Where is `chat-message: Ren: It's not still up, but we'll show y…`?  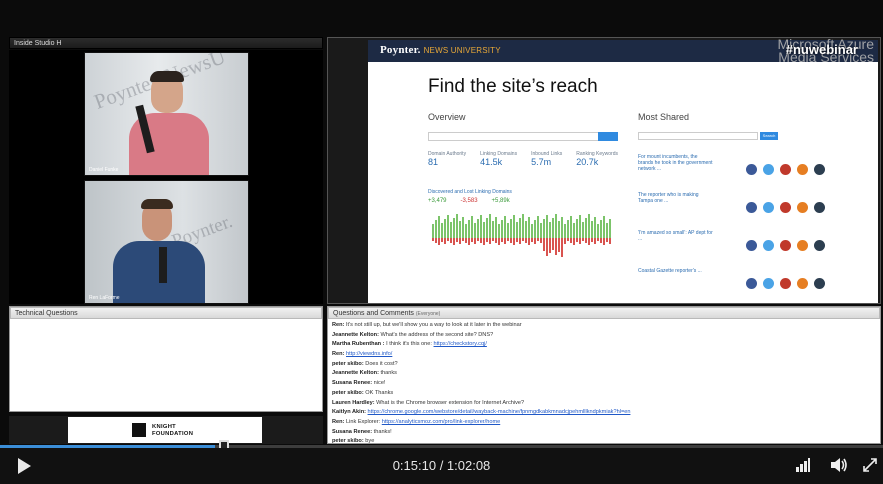 chat-message: Ren: It's not still up, but we'll show y… is located at coordinates (427, 325).